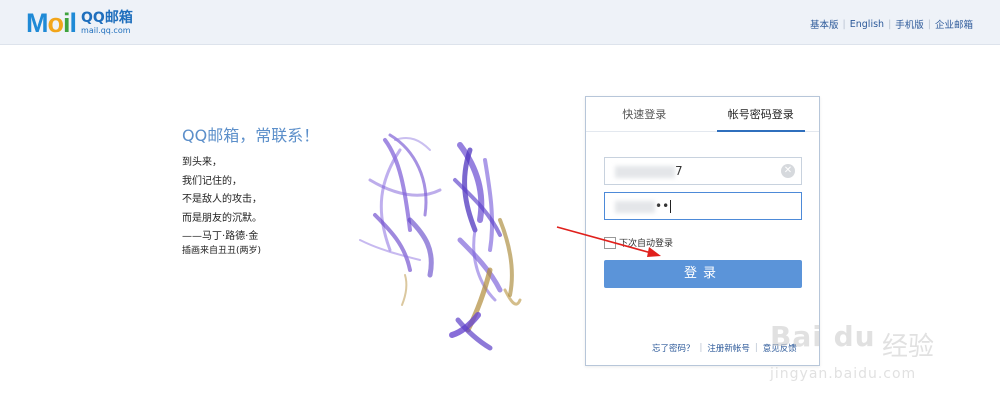 Image resolution: width=1000 pixels, height=414 pixels. What do you see at coordinates (51, 22) in the screenshot?
I see `mail-wordmark: Moil` at bounding box center [51, 22].